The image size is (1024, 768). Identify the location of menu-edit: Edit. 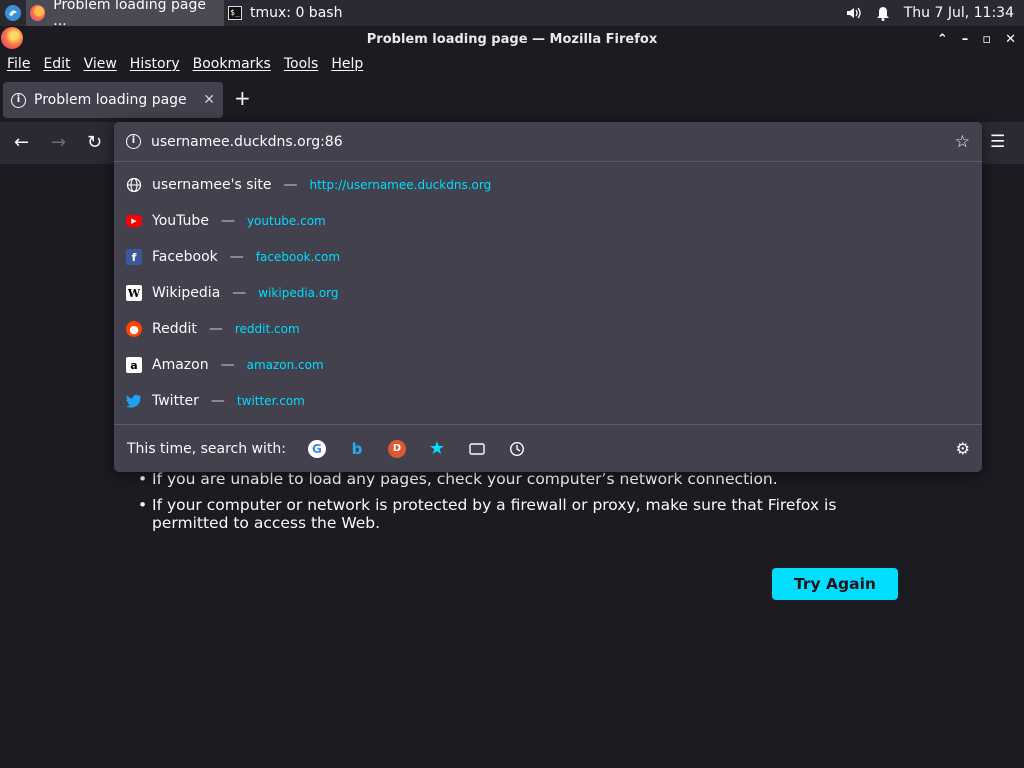
(56, 64).